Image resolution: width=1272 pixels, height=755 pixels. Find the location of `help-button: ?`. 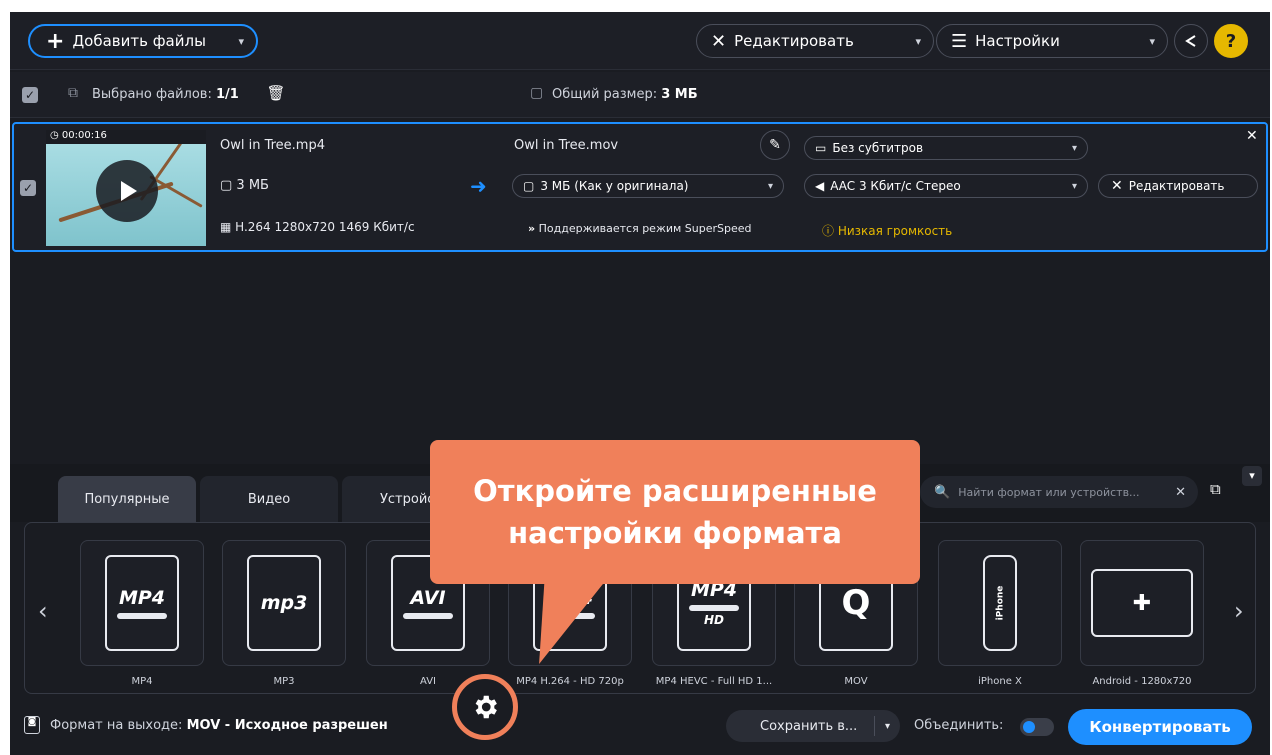

help-button: ? is located at coordinates (1231, 41).